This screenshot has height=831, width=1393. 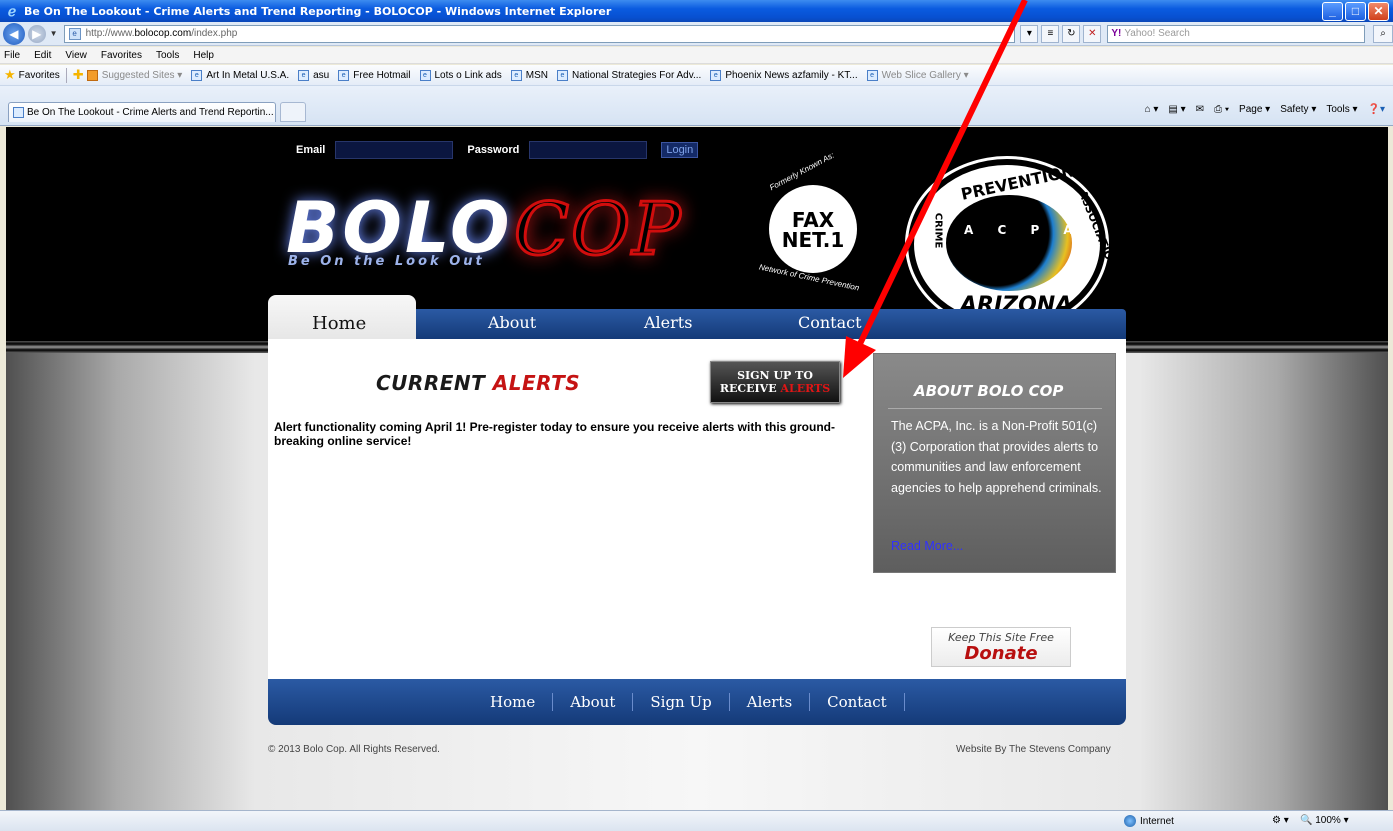 I want to click on rss-icon: ≡, so click(x=1050, y=33).